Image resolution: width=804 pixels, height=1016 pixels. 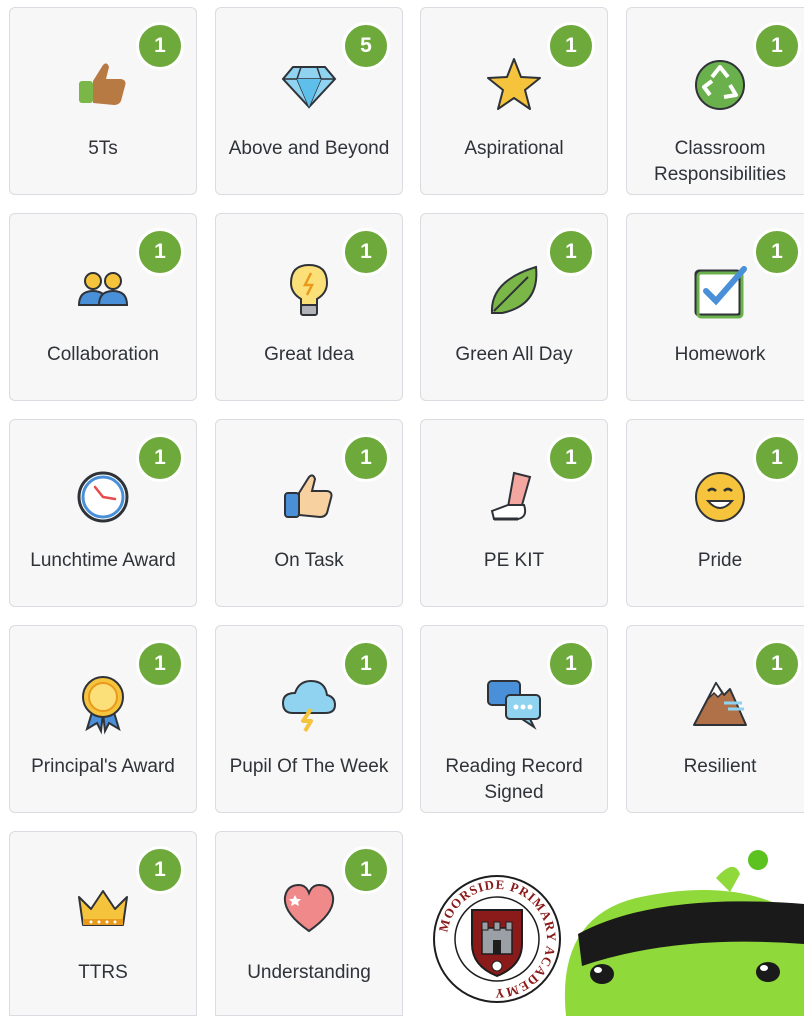 I want to click on award-label: Principal's Award, so click(x=103, y=766).